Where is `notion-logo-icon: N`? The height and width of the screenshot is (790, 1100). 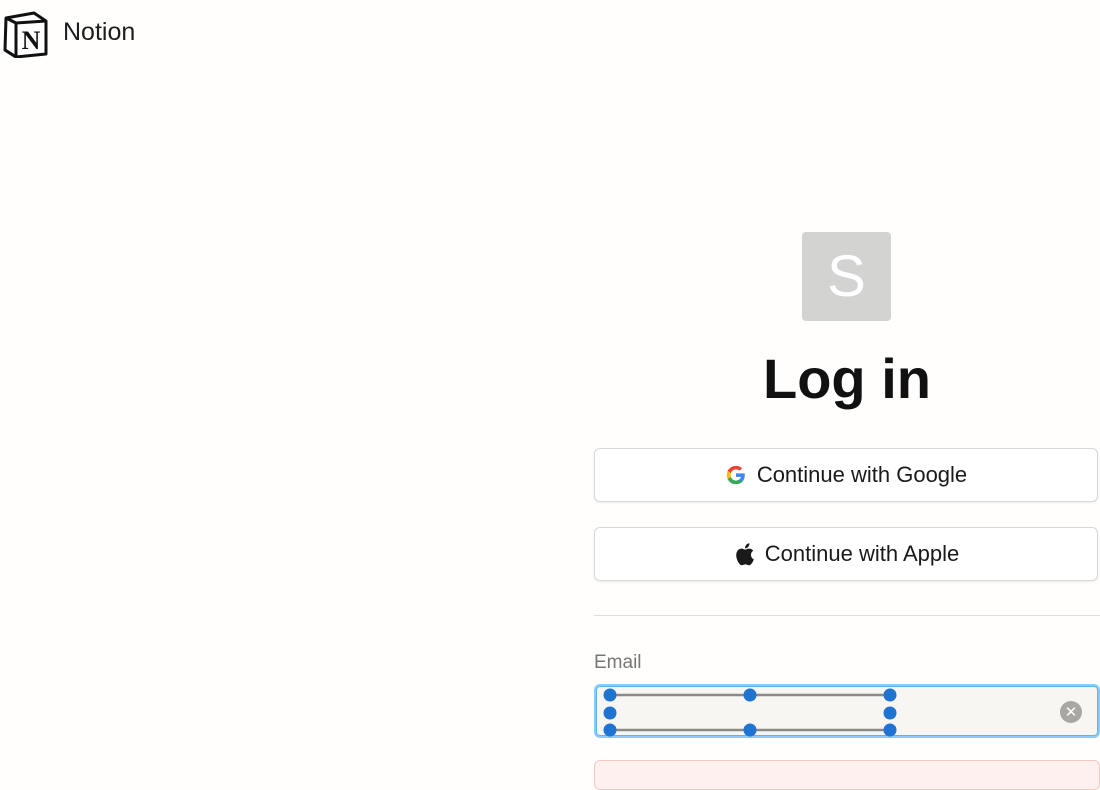 notion-logo-icon: N is located at coordinates (25, 34).